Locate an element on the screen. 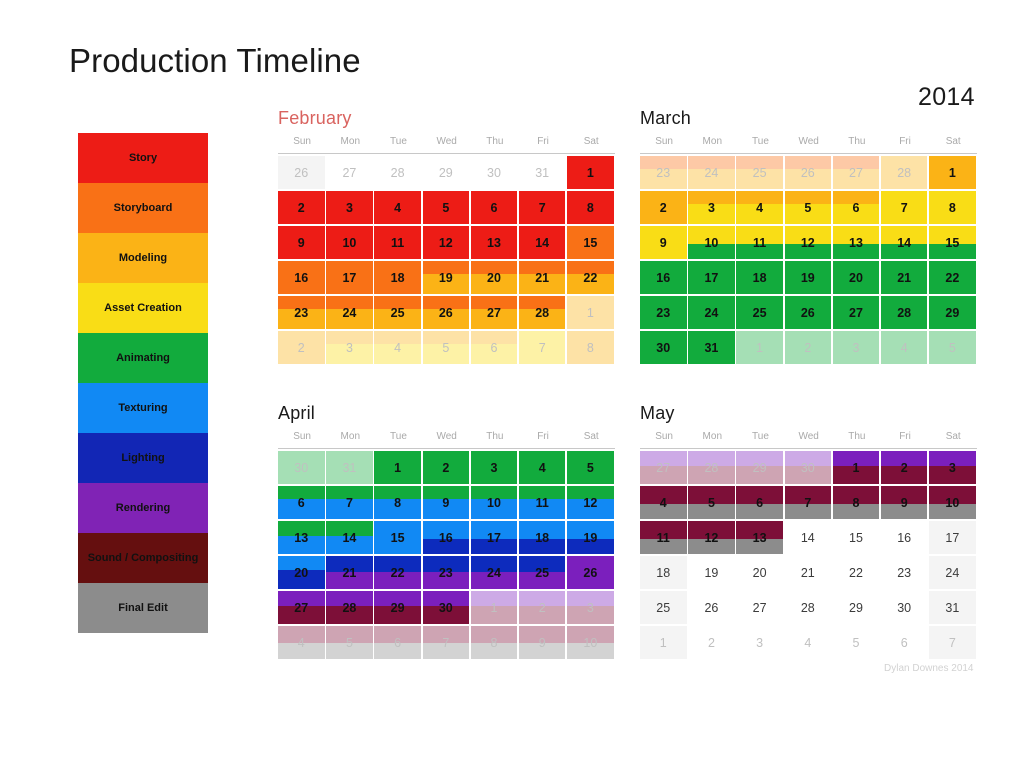 The image size is (1024, 768). calendar-day-cell: 11 is located at coordinates (542, 502).